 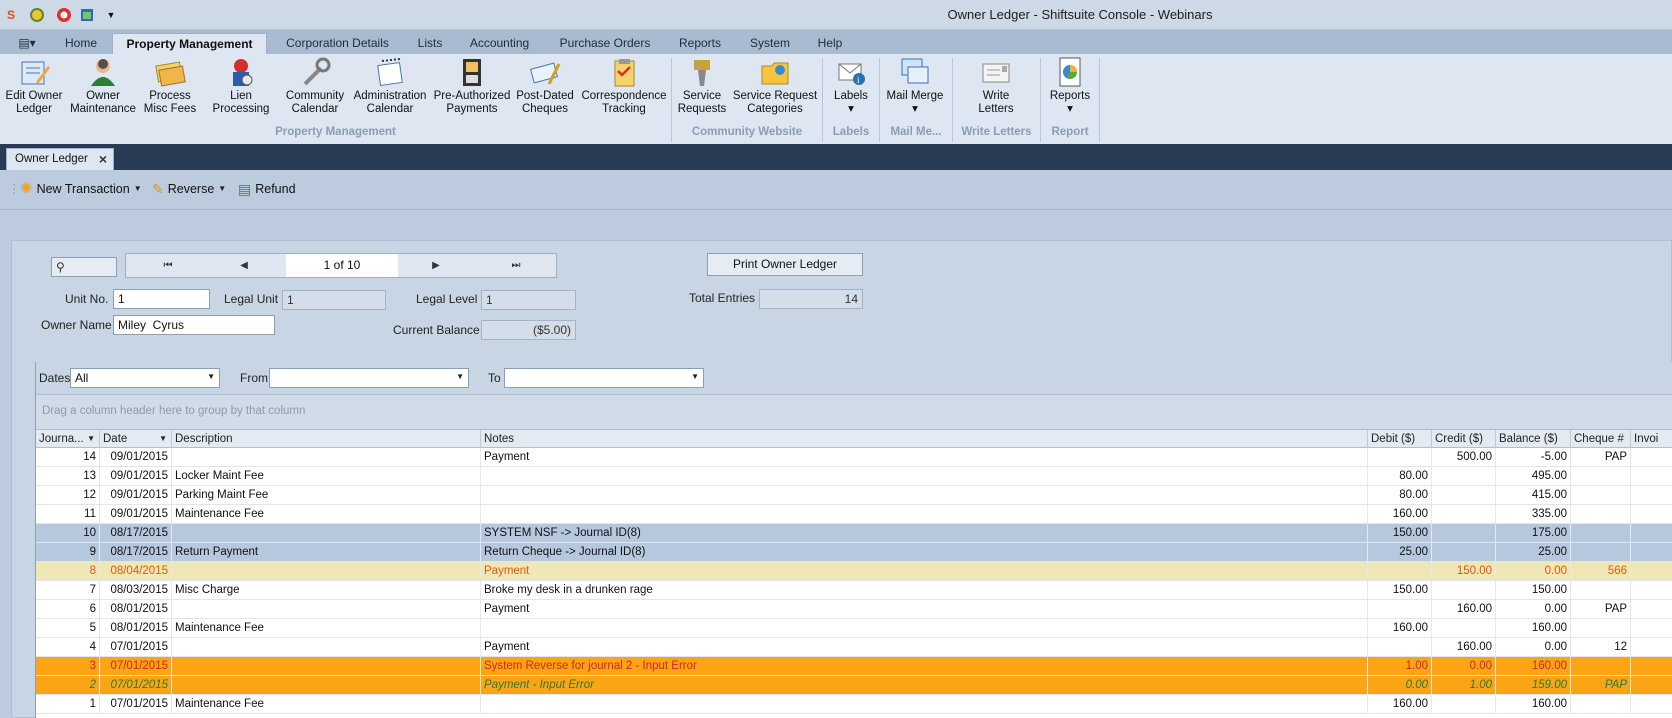 What do you see at coordinates (390, 90) in the screenshot?
I see `administration-calendar-button: Administration Calendar` at bounding box center [390, 90].